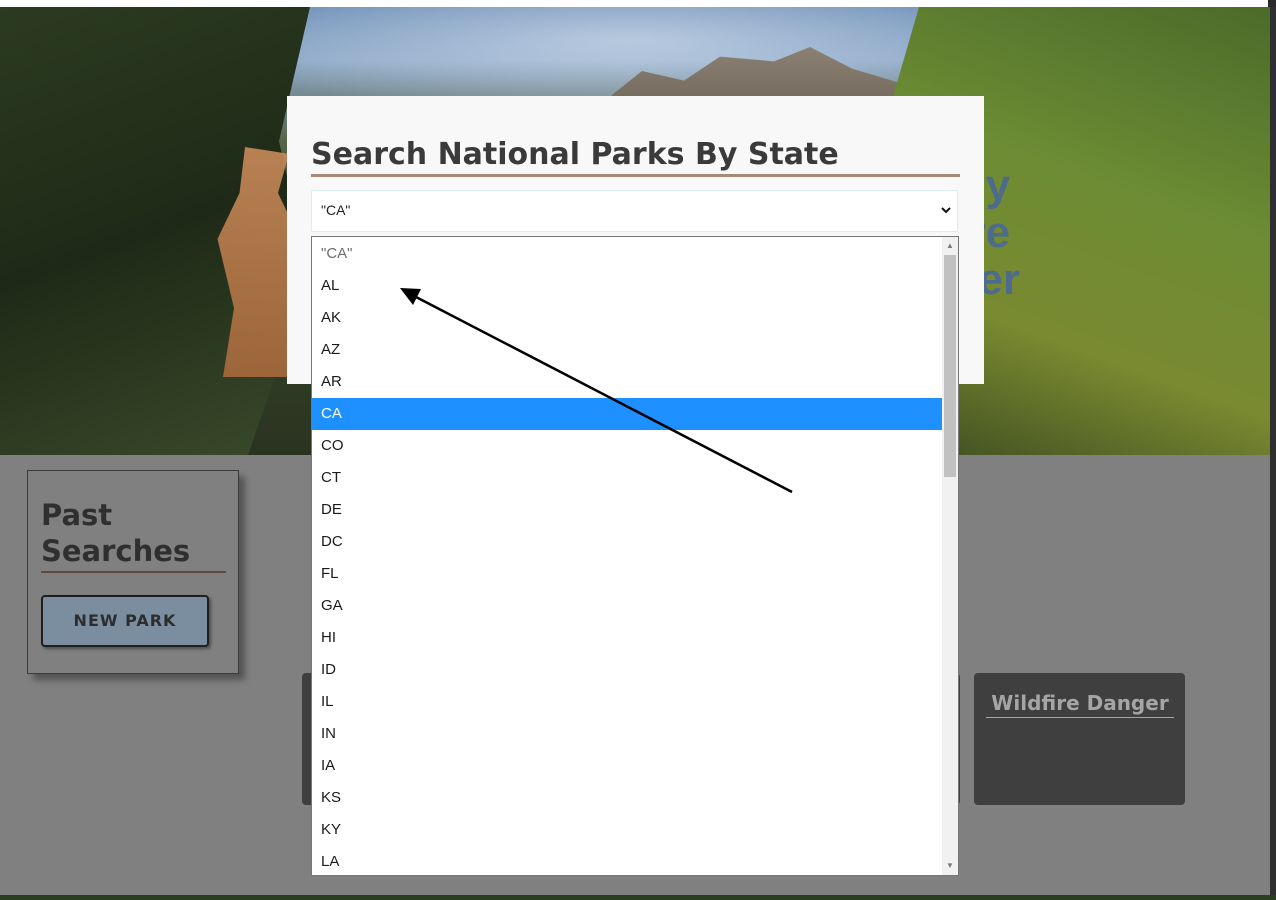  I want to click on state-option: AR, so click(627, 382).